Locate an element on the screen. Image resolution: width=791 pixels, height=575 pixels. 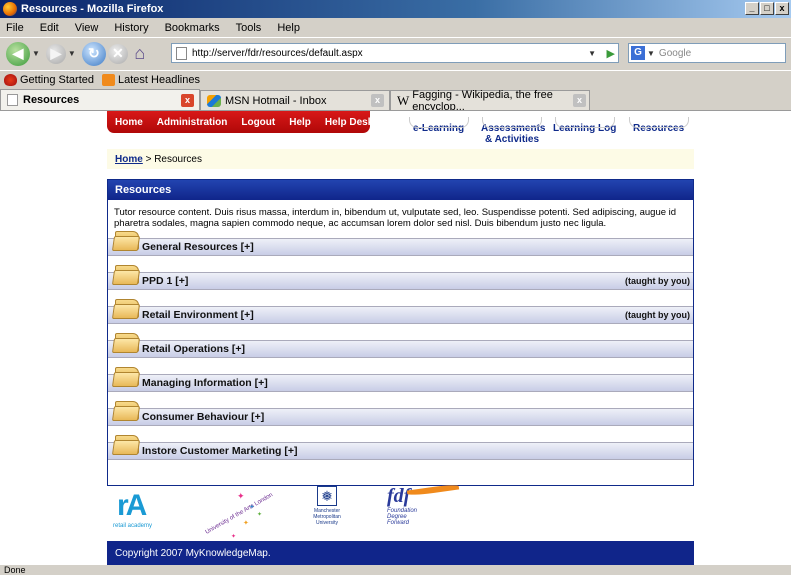
url-dropdown-icon: ▼ is located at coordinates (592, 53).